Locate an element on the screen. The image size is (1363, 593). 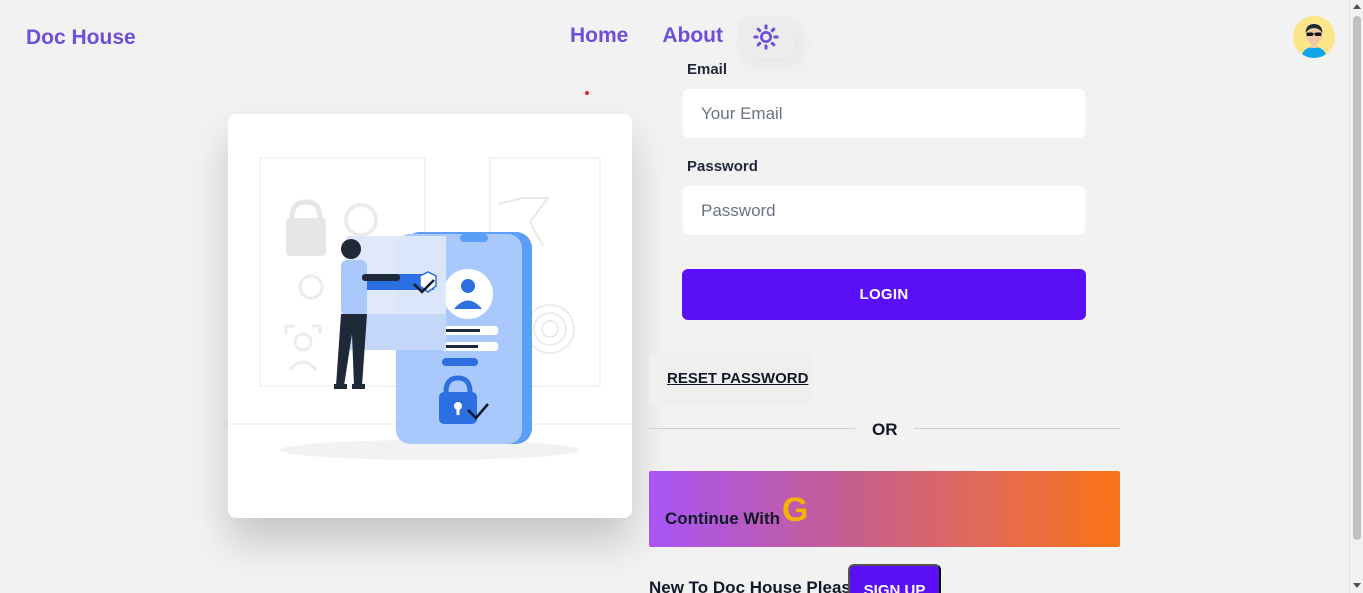
nav-home-link: Home is located at coordinates (599, 36).